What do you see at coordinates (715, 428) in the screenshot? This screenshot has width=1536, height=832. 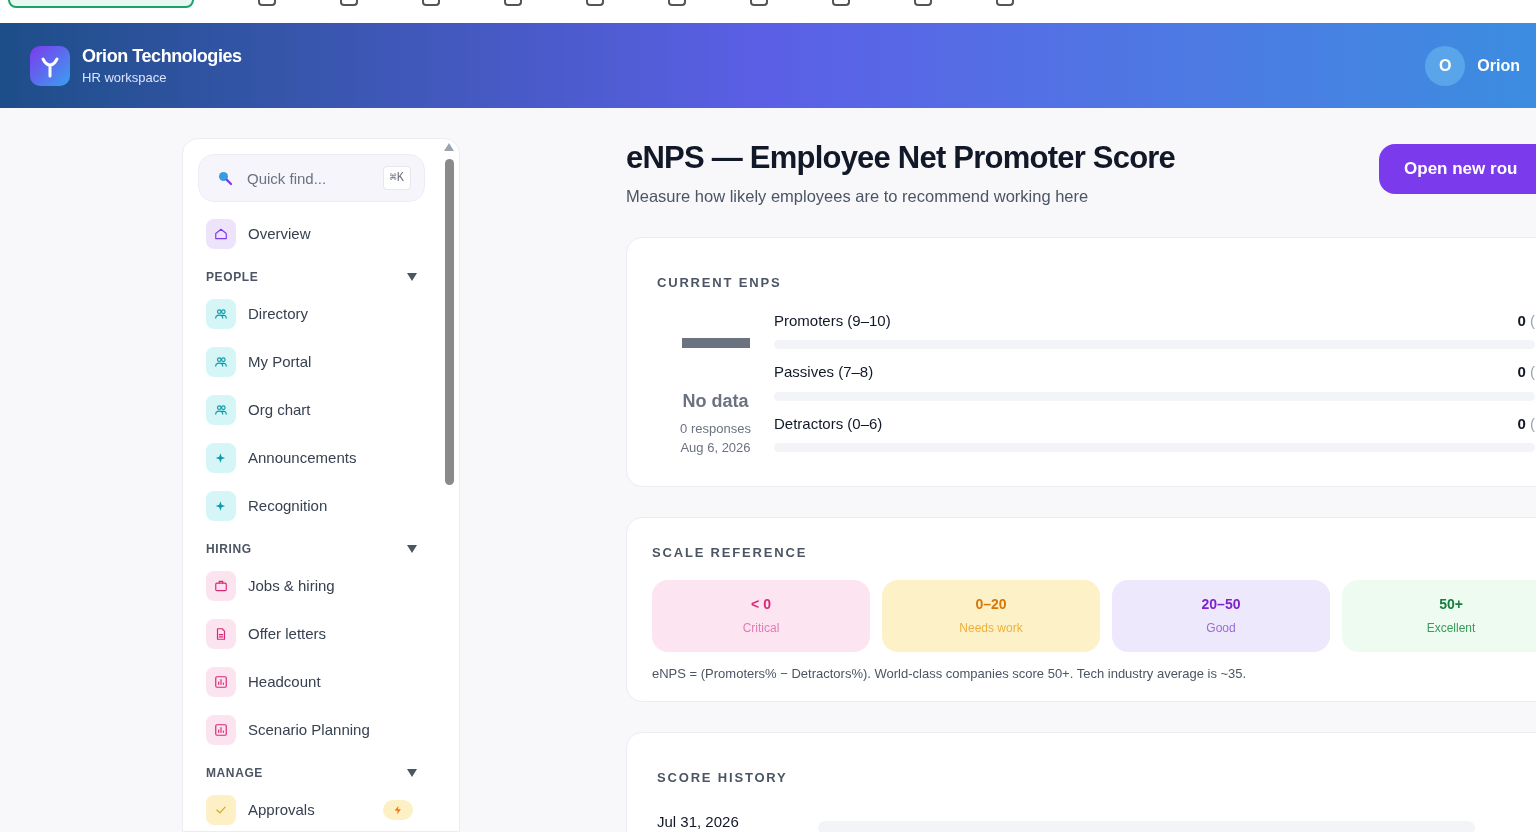 I see `response-count: 0 responses` at bounding box center [715, 428].